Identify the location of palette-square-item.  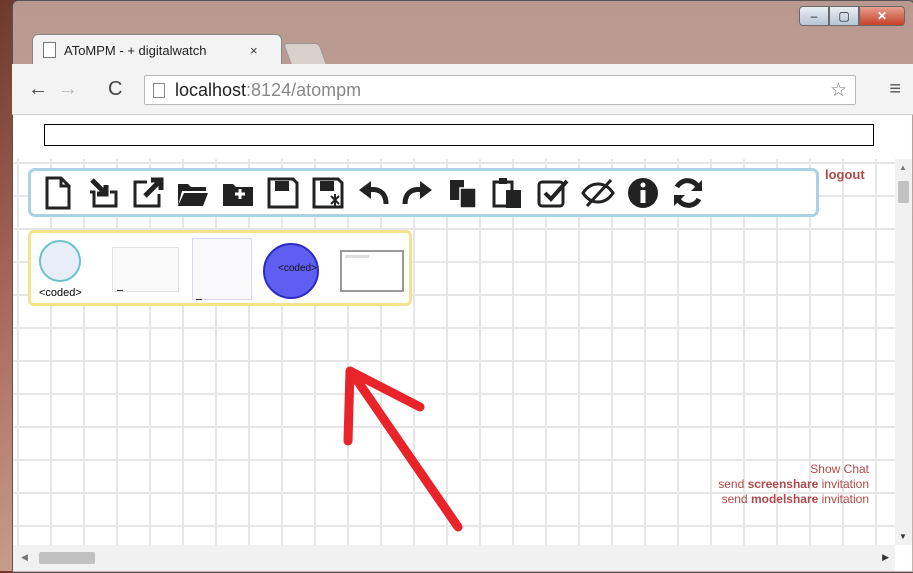
(222, 269).